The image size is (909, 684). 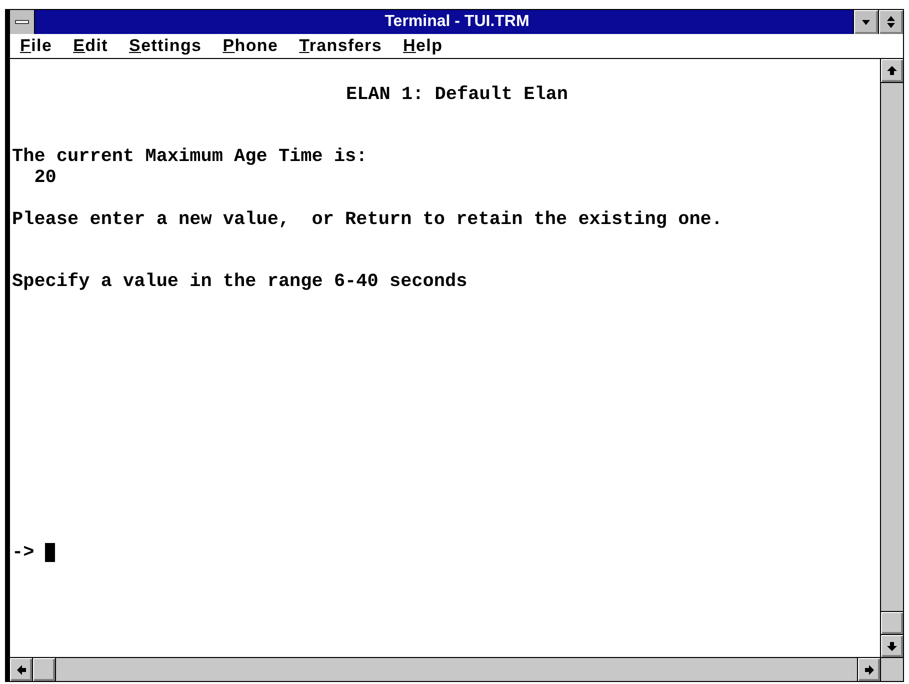 What do you see at coordinates (367, 220) in the screenshot?
I see `instruction-text: Please enter a new value, or Return to retain the existing one.` at bounding box center [367, 220].